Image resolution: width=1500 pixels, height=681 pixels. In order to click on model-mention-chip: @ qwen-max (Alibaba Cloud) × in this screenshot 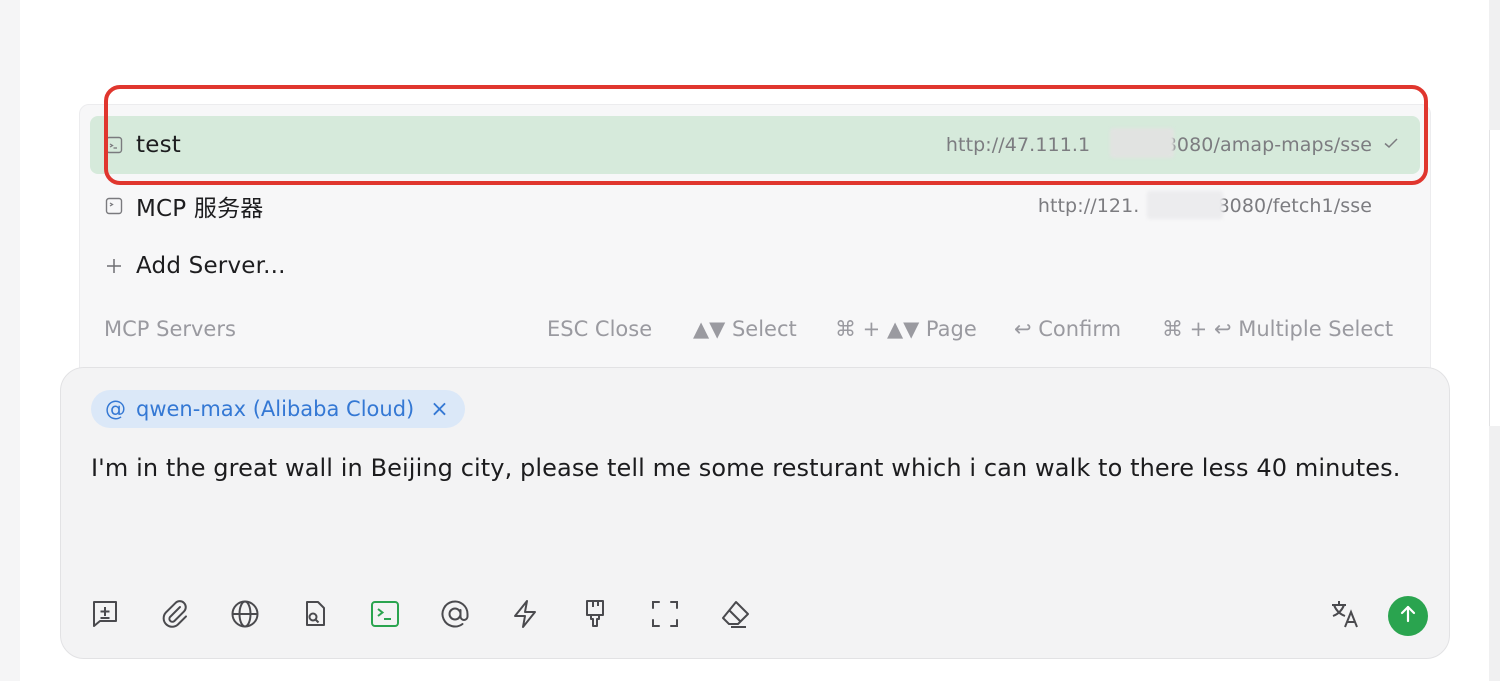, I will do `click(278, 409)`.